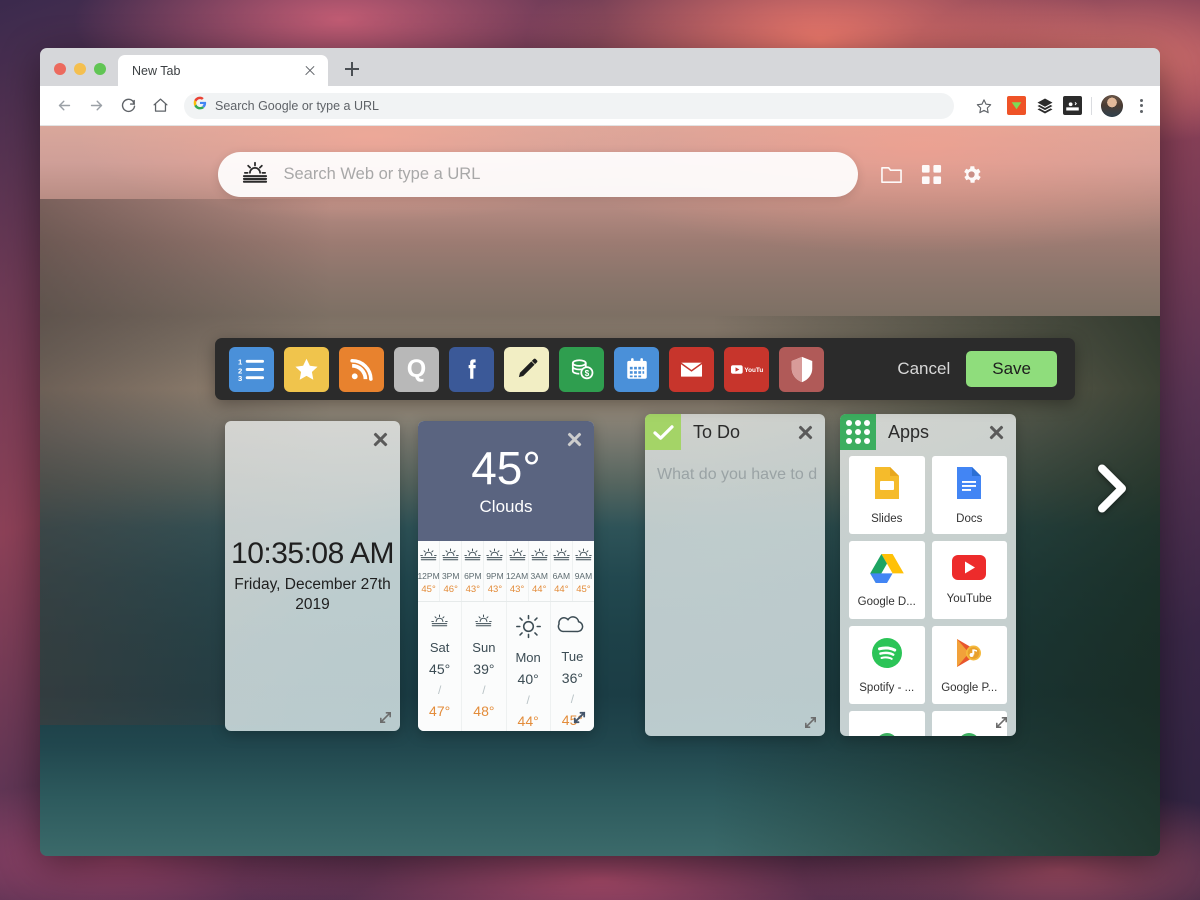 This screenshot has height=900, width=1200. I want to click on tab-strip: New Tab, so click(600, 67).